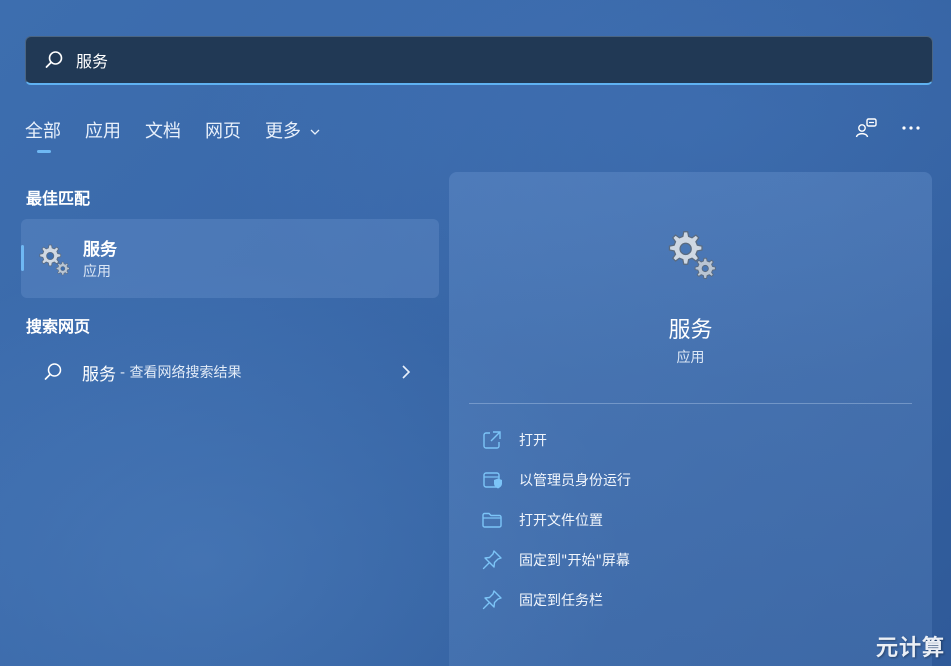 The width and height of the screenshot is (951, 666). I want to click on chevron-right-icon, so click(406, 372).